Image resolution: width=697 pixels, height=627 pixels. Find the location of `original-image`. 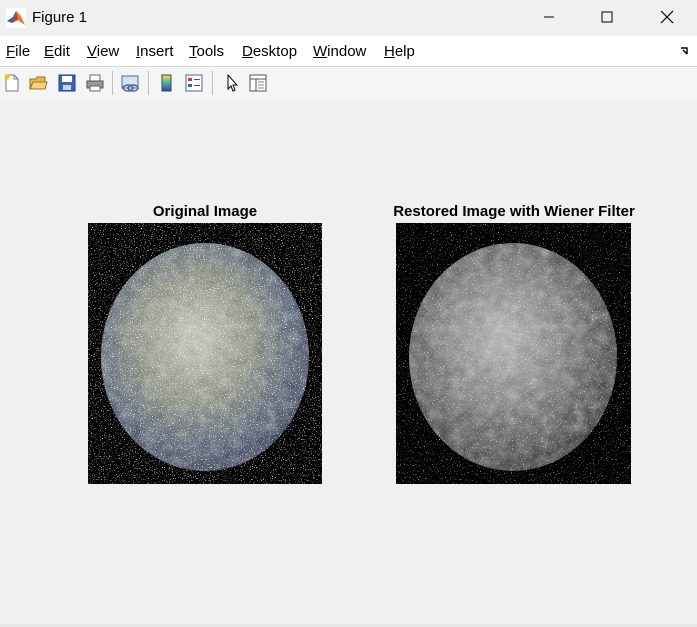

original-image is located at coordinates (205, 353).